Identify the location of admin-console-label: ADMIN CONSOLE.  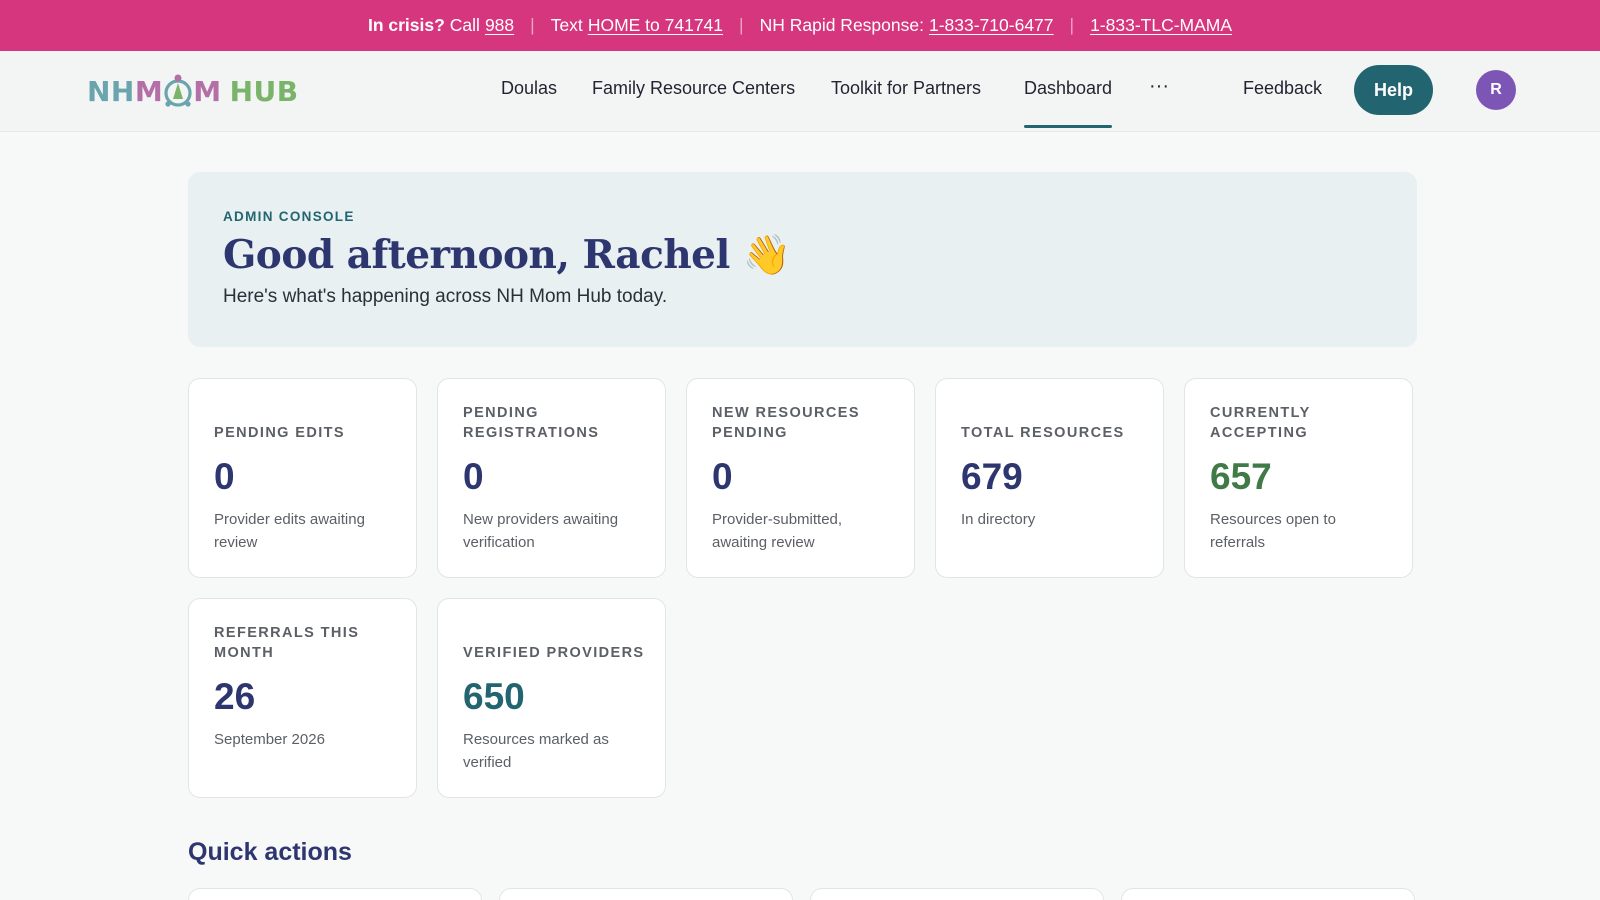
(289, 216).